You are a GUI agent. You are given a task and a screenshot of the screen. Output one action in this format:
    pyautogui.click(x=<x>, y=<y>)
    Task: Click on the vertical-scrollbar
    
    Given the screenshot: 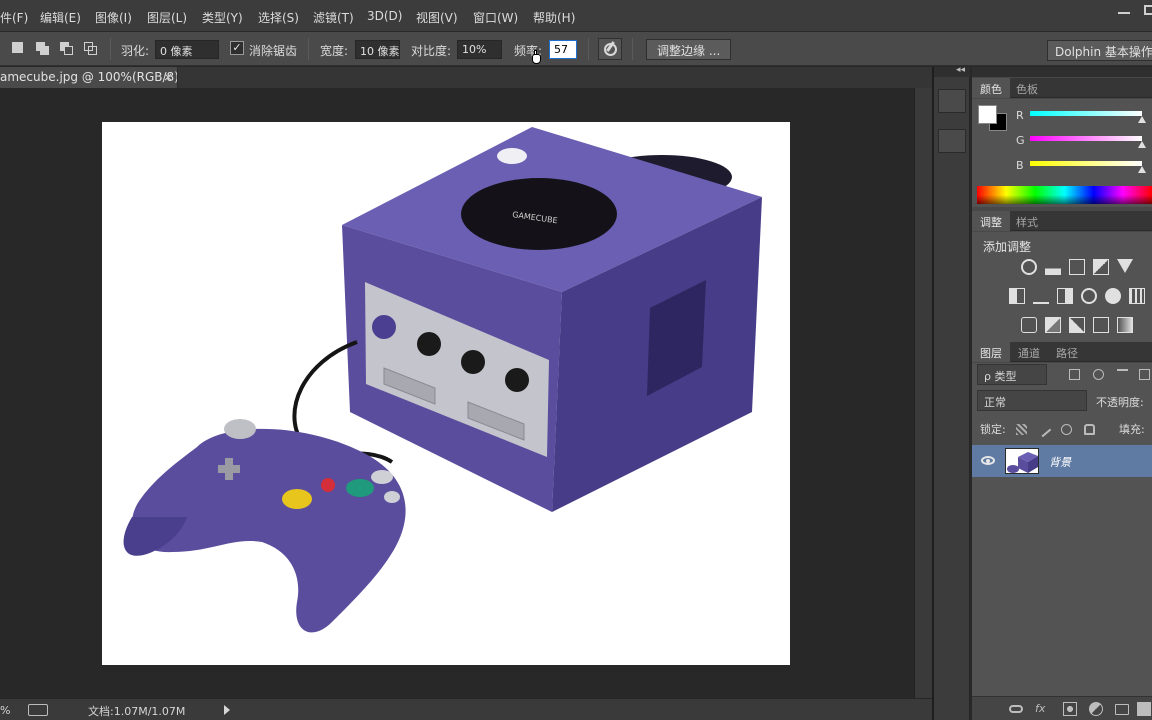 What is the action you would take?
    pyautogui.click(x=923, y=393)
    